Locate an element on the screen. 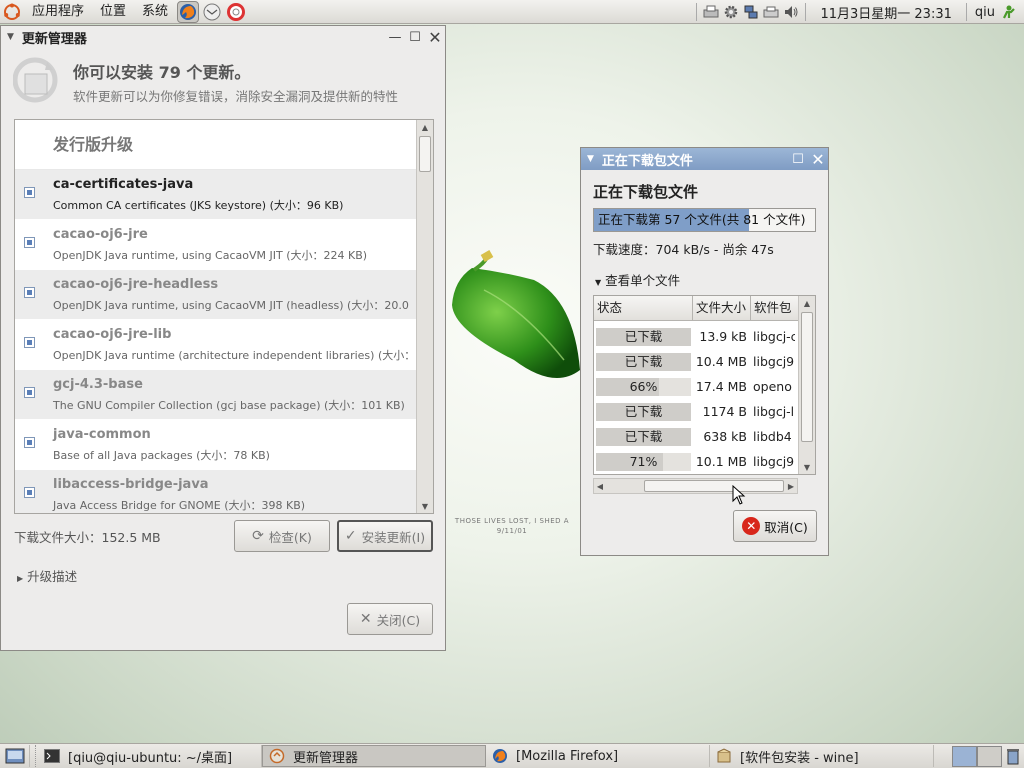 The image size is (1024, 768). file-row: 已下载 638 kB libdb4 is located at coordinates (696, 436).